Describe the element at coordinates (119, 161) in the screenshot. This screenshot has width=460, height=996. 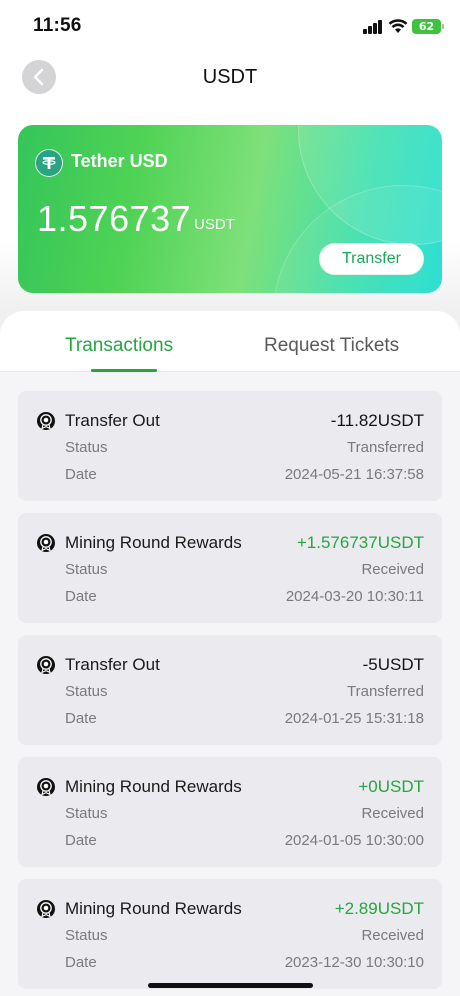
I see `currency-name: Tether USD` at that location.